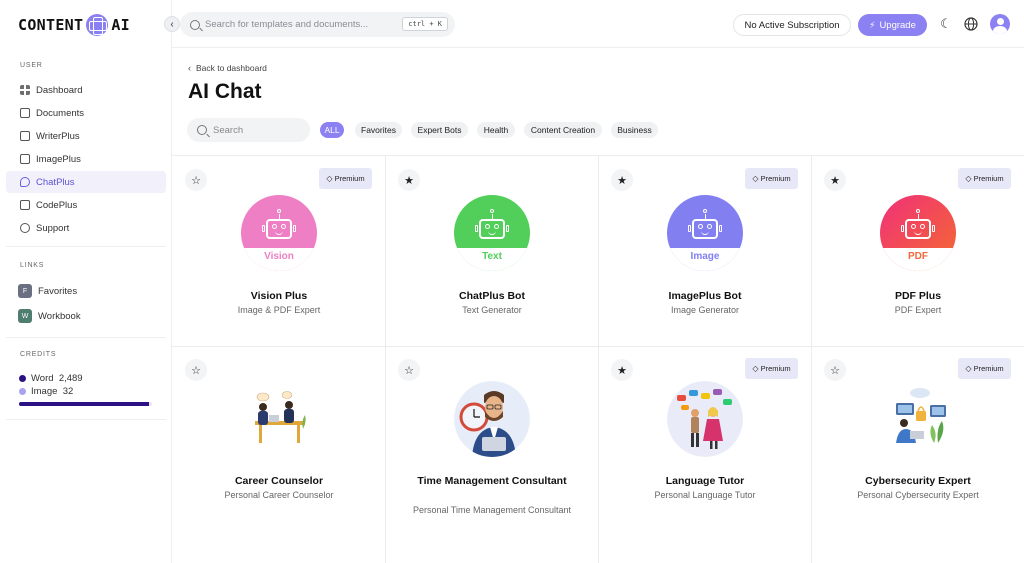  What do you see at coordinates (59, 90) in the screenshot?
I see `sidebar-item-label: Dashboard` at bounding box center [59, 90].